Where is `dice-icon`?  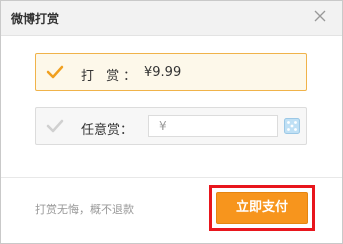 dice-icon is located at coordinates (292, 126).